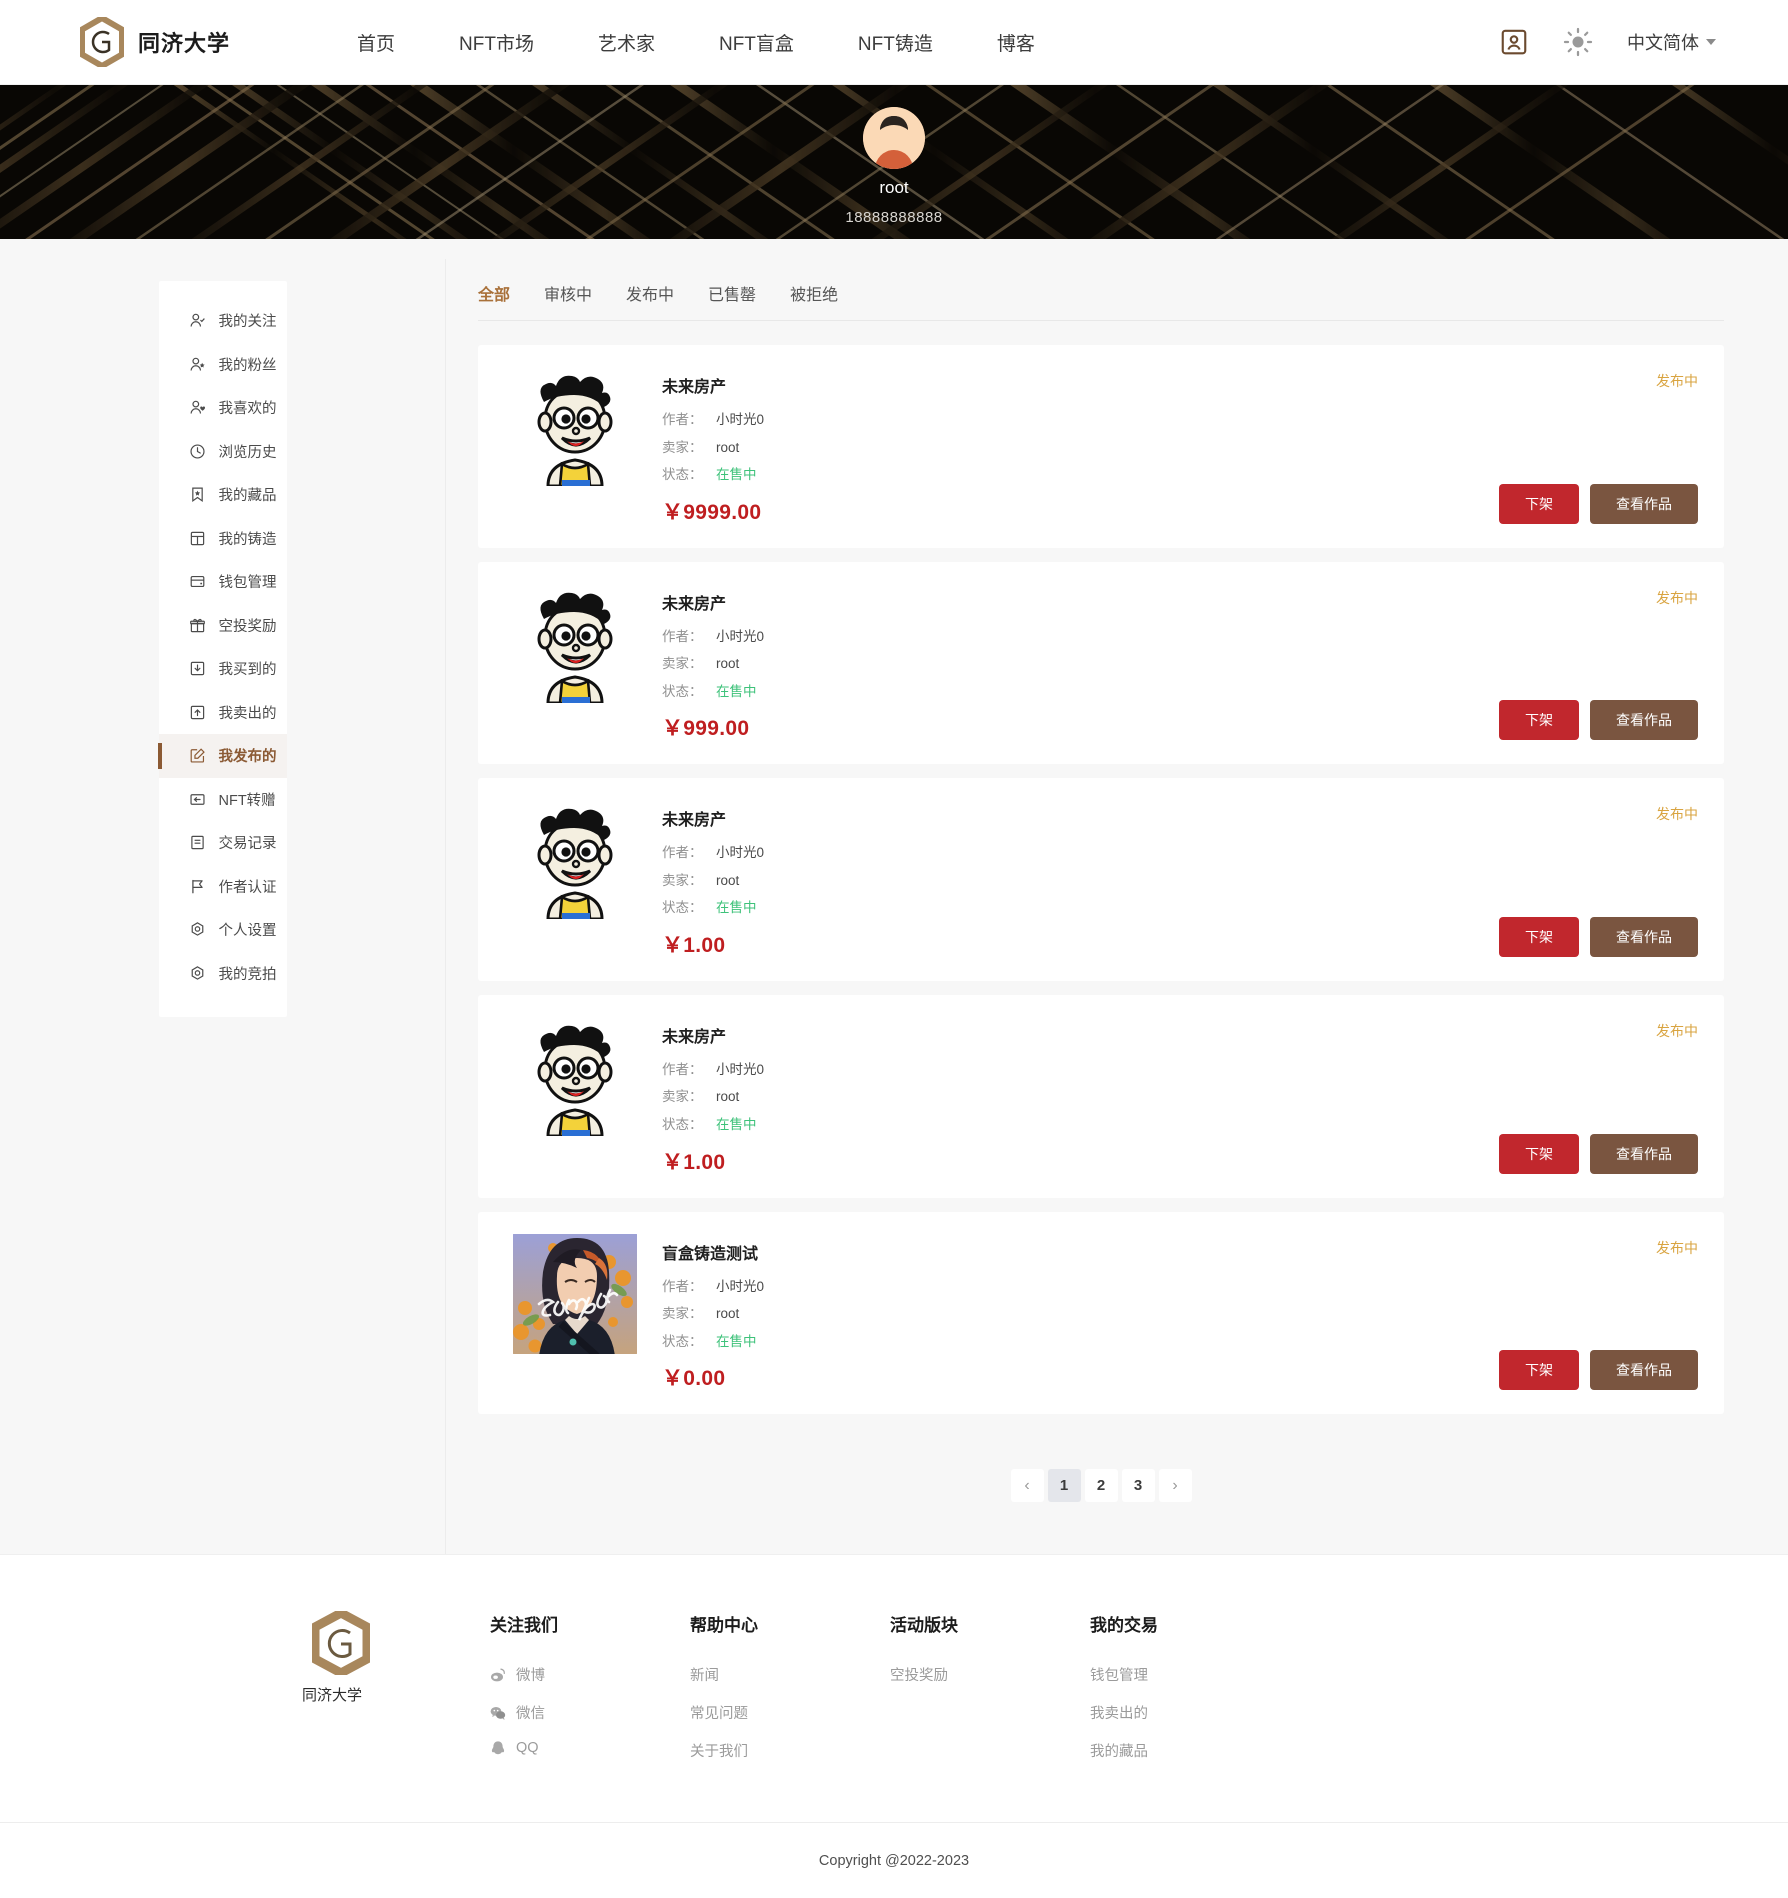  Describe the element at coordinates (694, 1379) in the screenshot. I see `nft-price: ￥0.00` at that location.